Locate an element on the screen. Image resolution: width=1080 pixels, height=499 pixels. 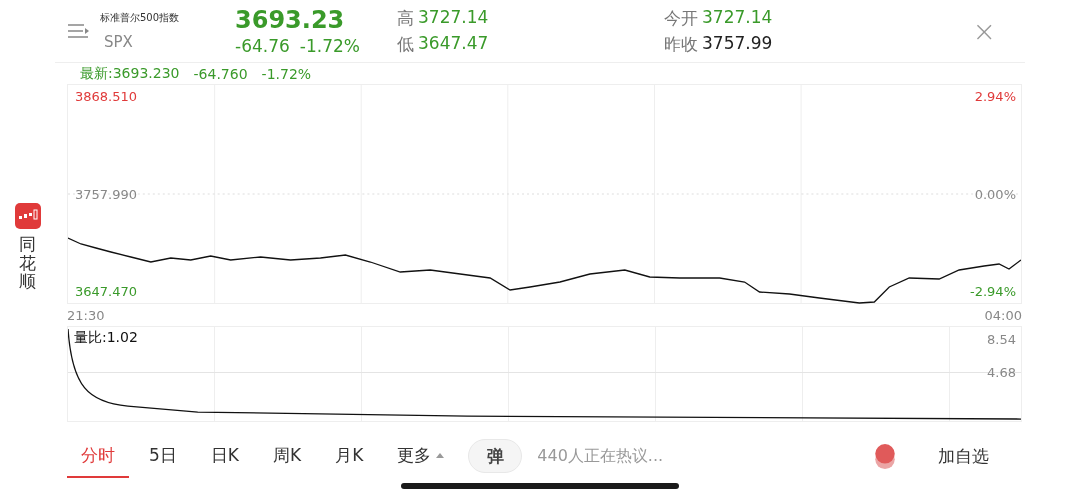
stat-label: 今开 is located at coordinates (681, 18).